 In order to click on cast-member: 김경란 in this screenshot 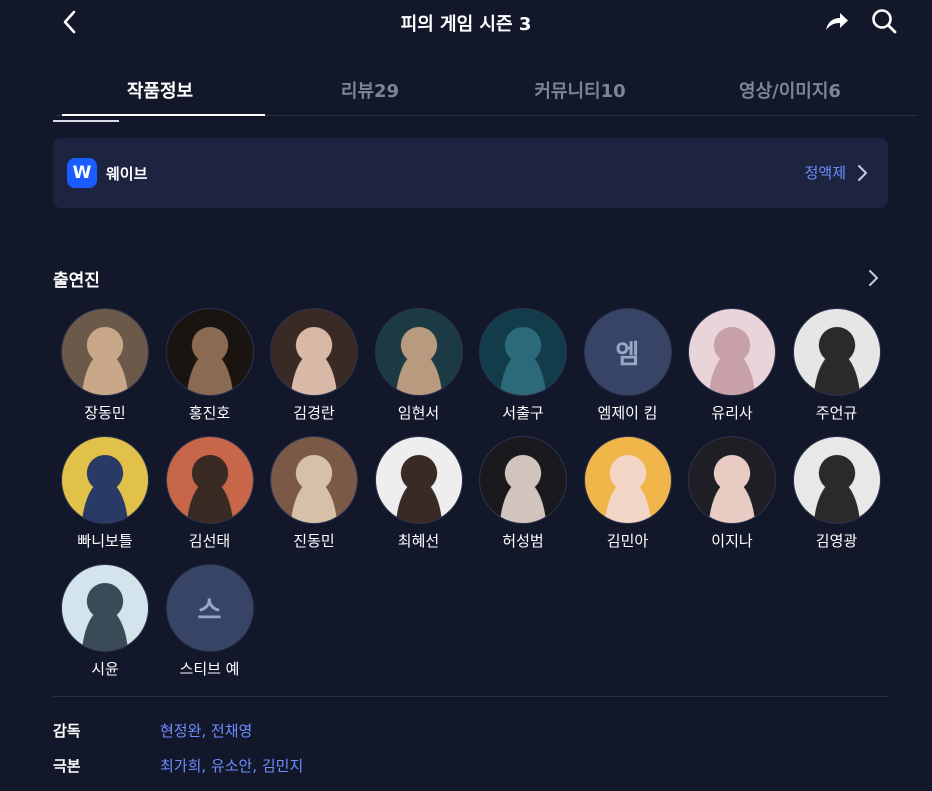, I will do `click(314, 366)`.